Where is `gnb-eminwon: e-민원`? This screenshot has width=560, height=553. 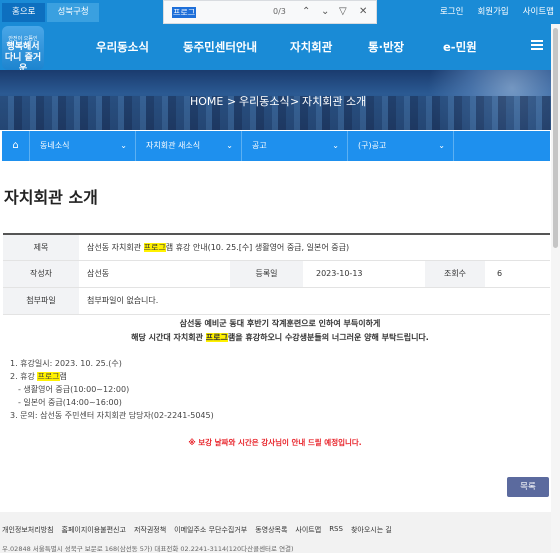 gnb-eminwon: e-민원 is located at coordinates (460, 47).